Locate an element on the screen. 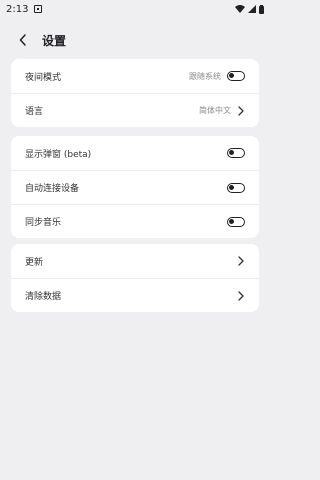  signal-icon is located at coordinates (252, 9).